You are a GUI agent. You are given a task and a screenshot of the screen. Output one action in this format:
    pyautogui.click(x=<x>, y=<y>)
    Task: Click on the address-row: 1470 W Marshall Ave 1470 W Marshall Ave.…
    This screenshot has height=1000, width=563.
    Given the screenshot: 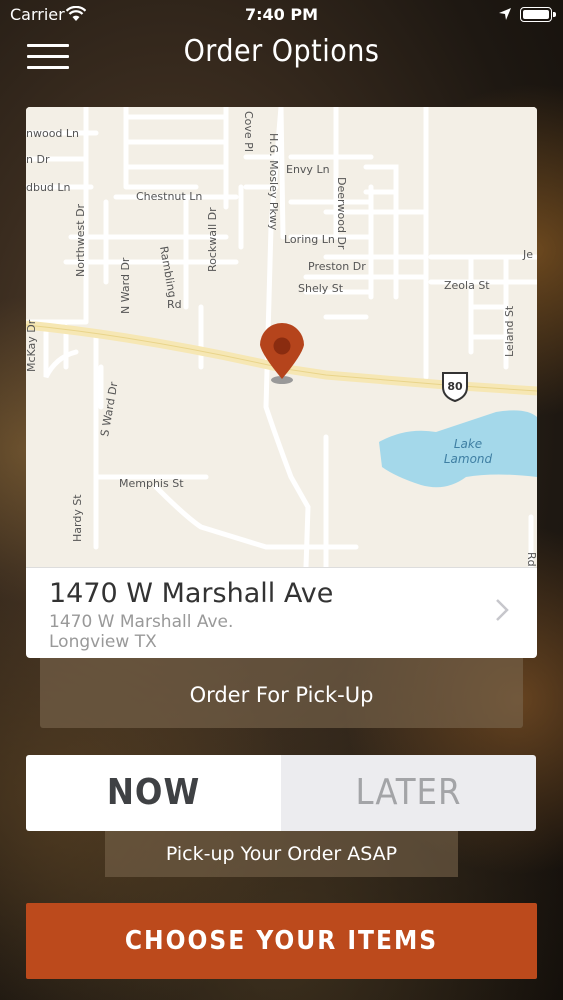 What is the action you would take?
    pyautogui.click(x=281, y=612)
    